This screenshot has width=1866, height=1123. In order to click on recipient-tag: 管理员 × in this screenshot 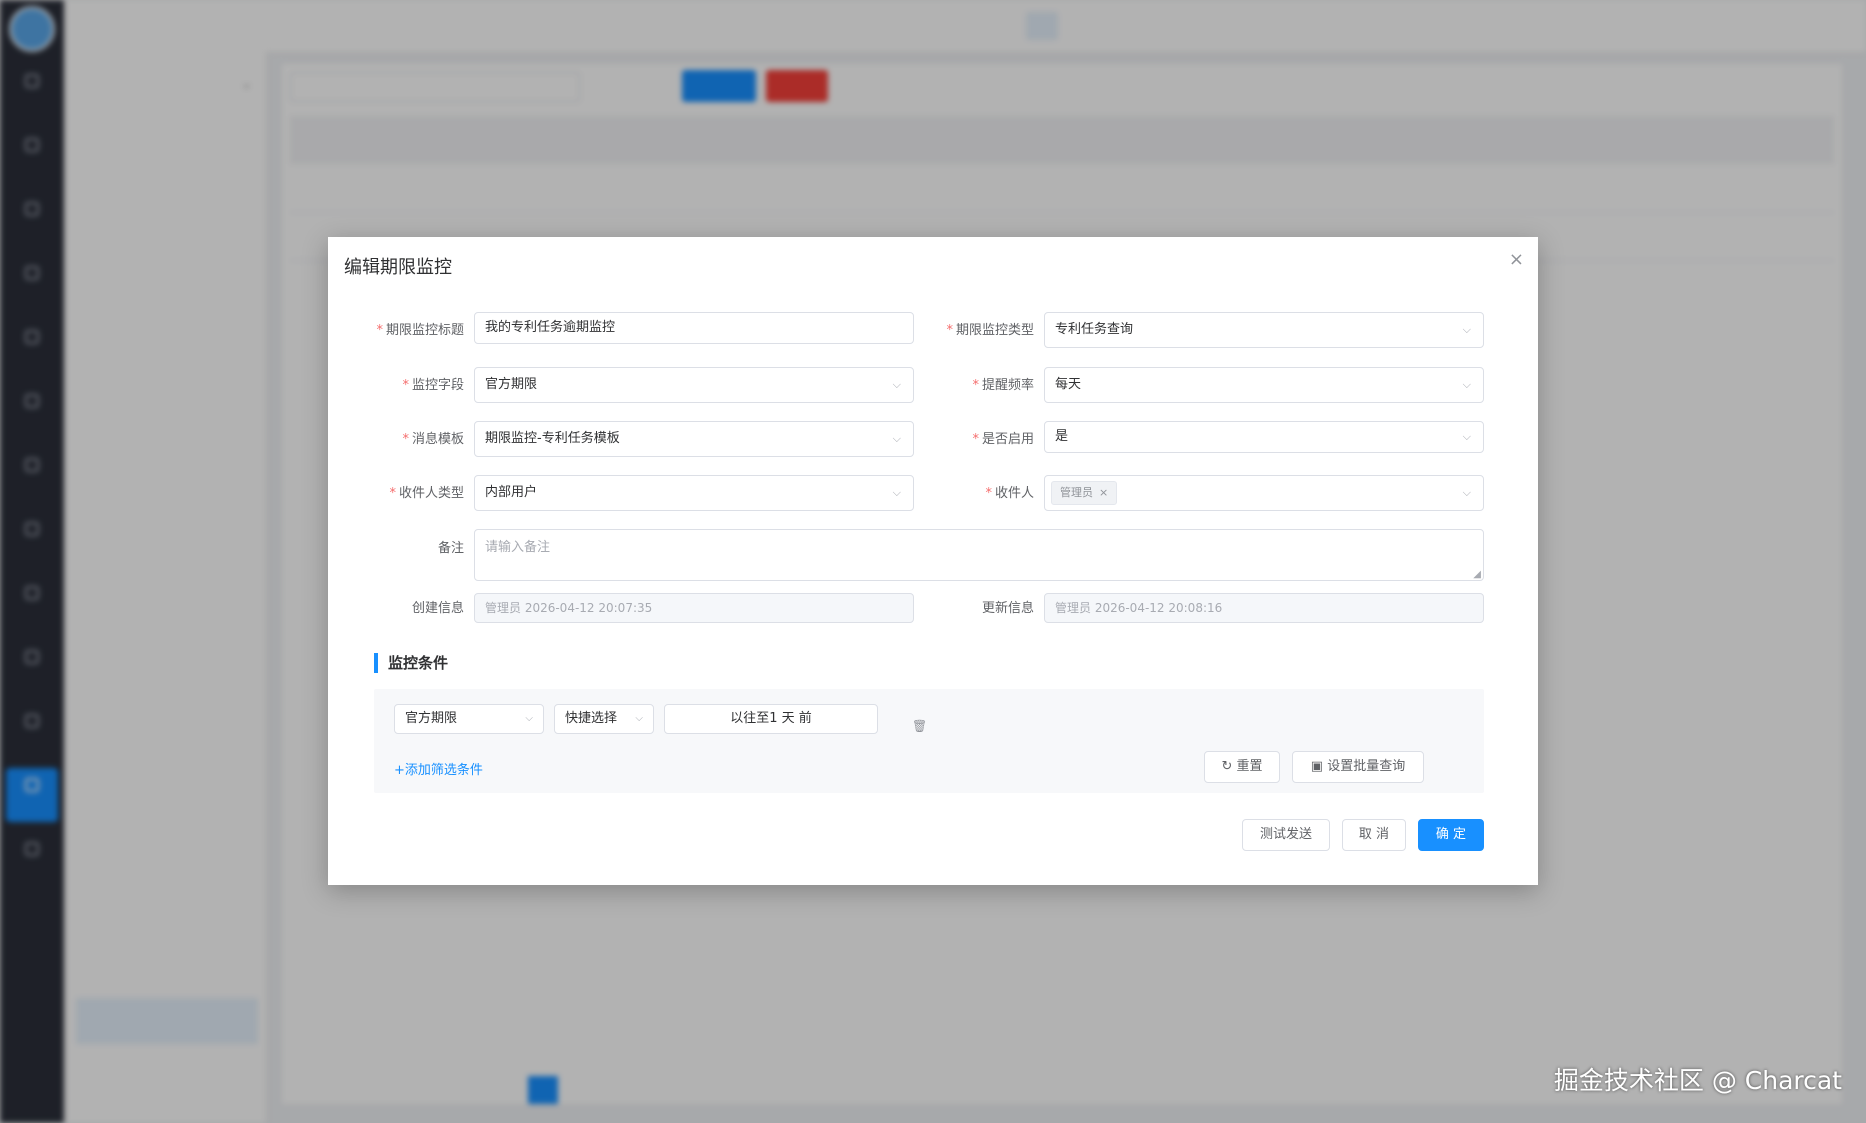, I will do `click(1084, 493)`.